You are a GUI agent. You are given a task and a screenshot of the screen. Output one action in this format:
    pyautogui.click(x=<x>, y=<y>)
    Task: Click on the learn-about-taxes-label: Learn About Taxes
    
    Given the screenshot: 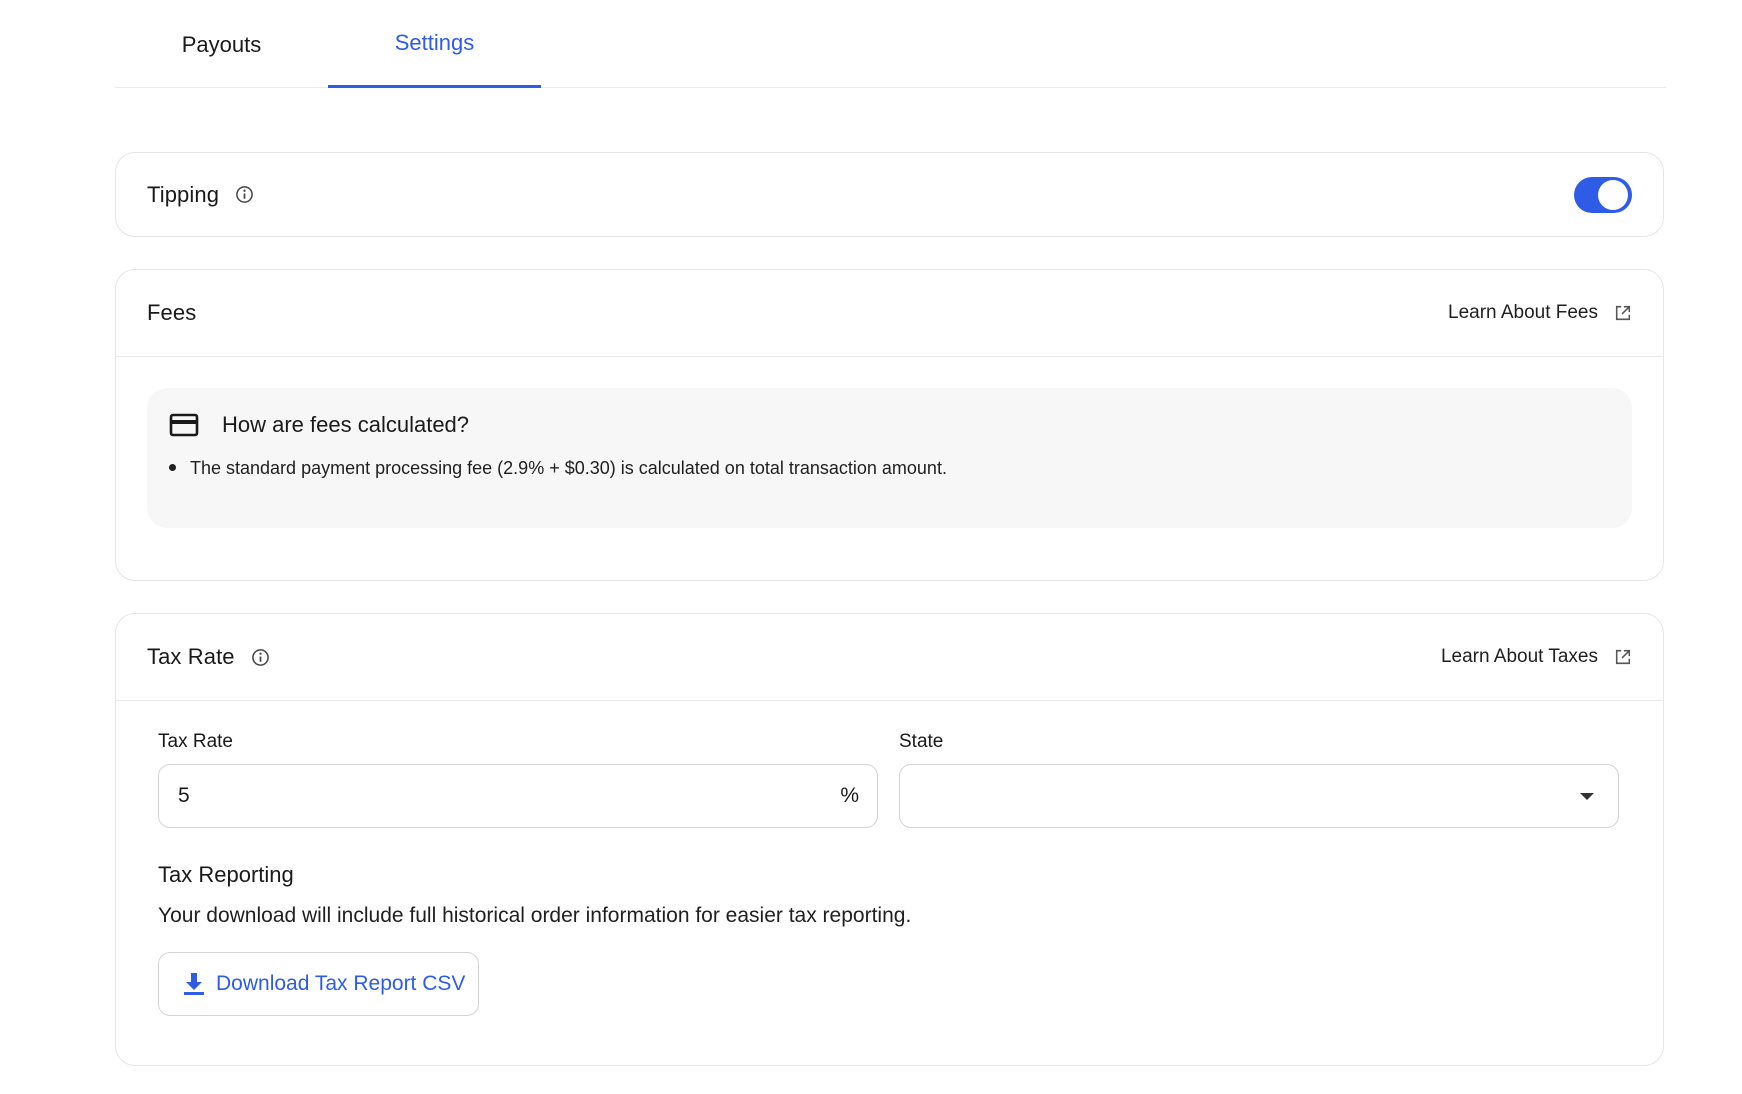 What is the action you would take?
    pyautogui.click(x=1519, y=656)
    